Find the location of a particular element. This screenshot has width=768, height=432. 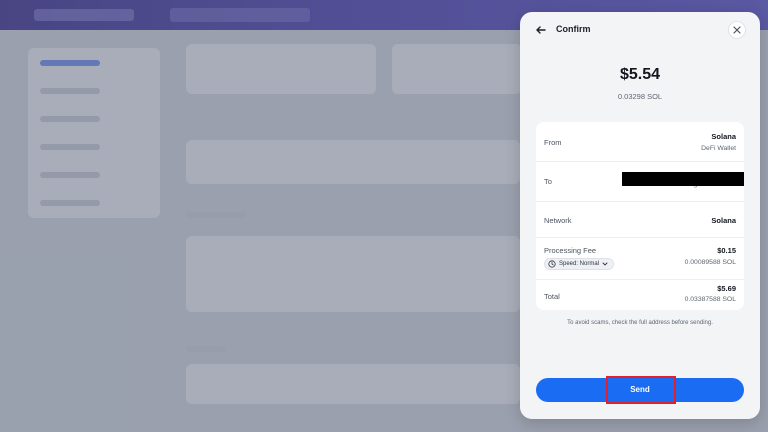

modal-title: Confirm is located at coordinates (573, 29).